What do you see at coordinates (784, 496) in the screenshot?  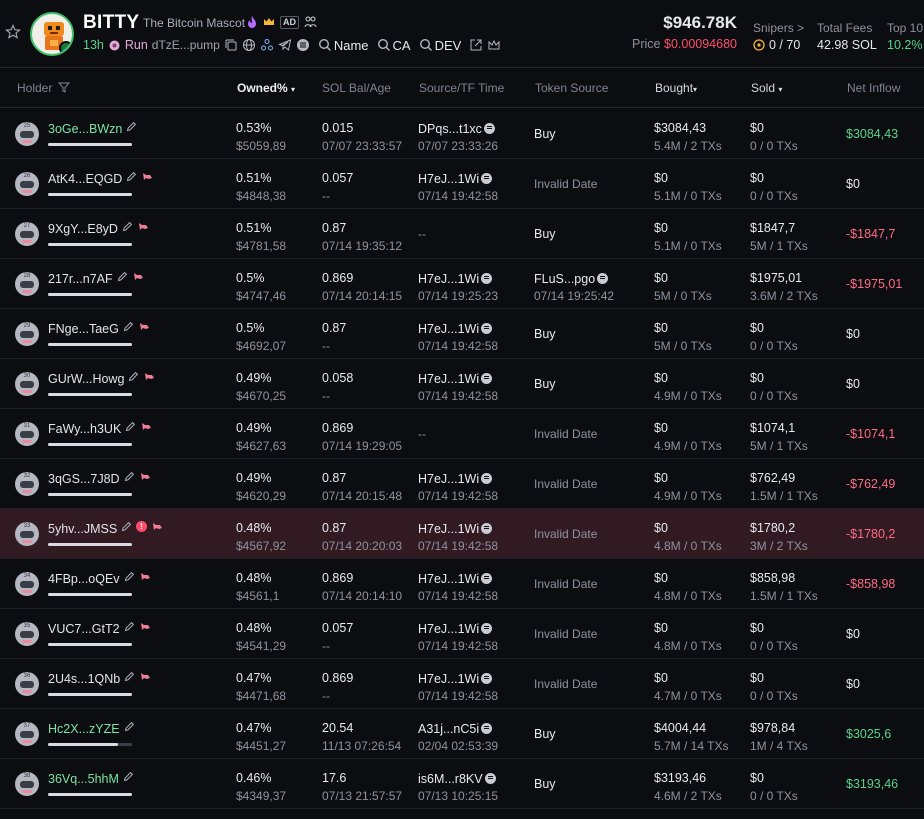 I see `sold-detail: 1.5M / 1 TXs` at bounding box center [784, 496].